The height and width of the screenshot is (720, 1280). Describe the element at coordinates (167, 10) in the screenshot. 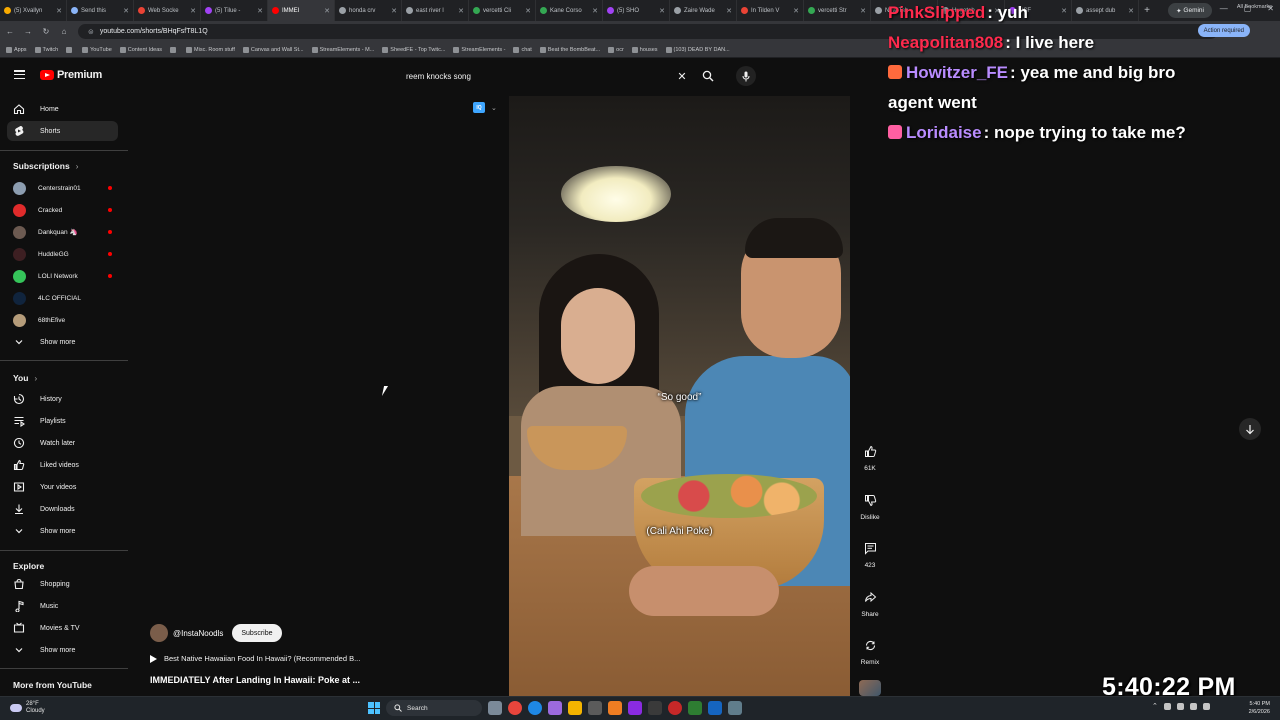

I see `browser-tab: Web Socke ✕` at that location.